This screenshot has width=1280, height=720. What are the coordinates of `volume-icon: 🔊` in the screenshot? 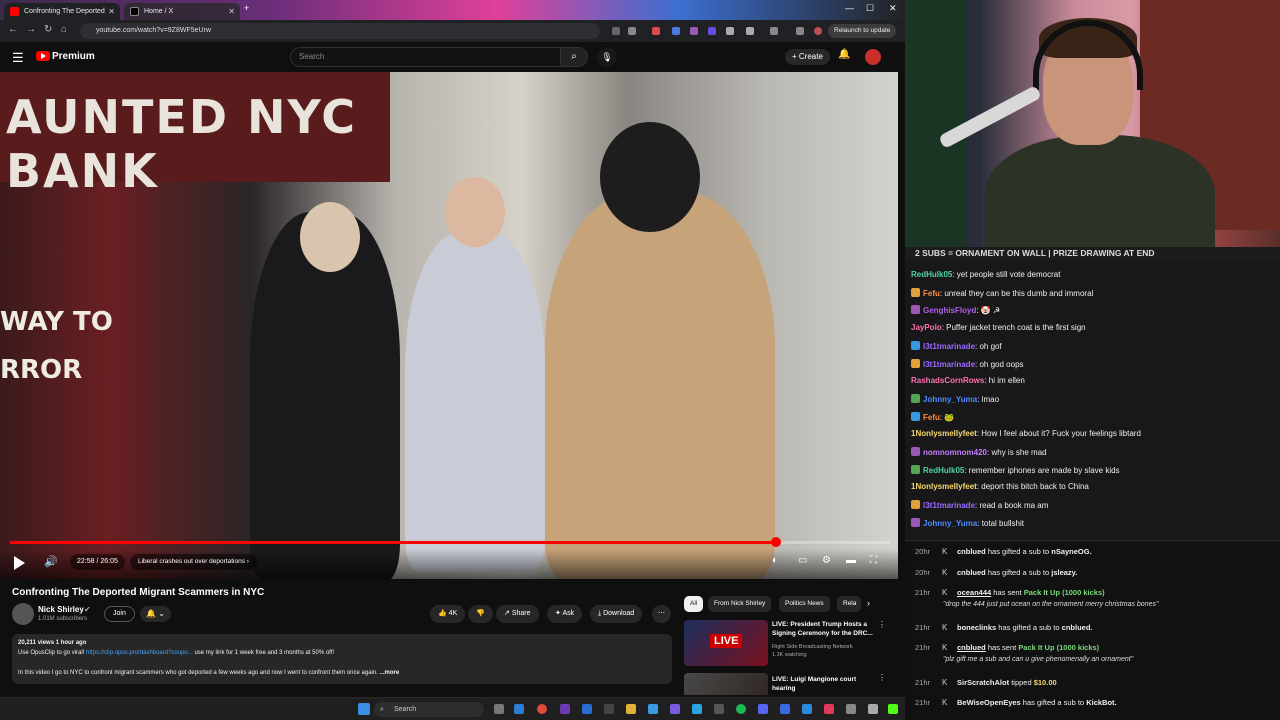 It's located at (51, 561).